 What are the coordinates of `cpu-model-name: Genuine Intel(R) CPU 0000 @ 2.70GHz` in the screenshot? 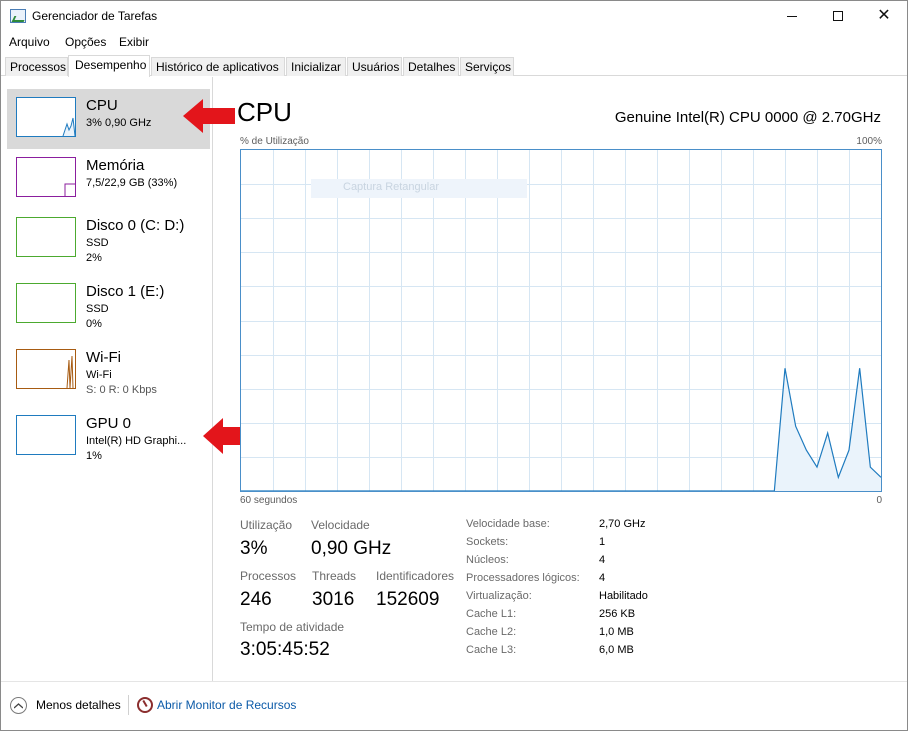 It's located at (747, 117).